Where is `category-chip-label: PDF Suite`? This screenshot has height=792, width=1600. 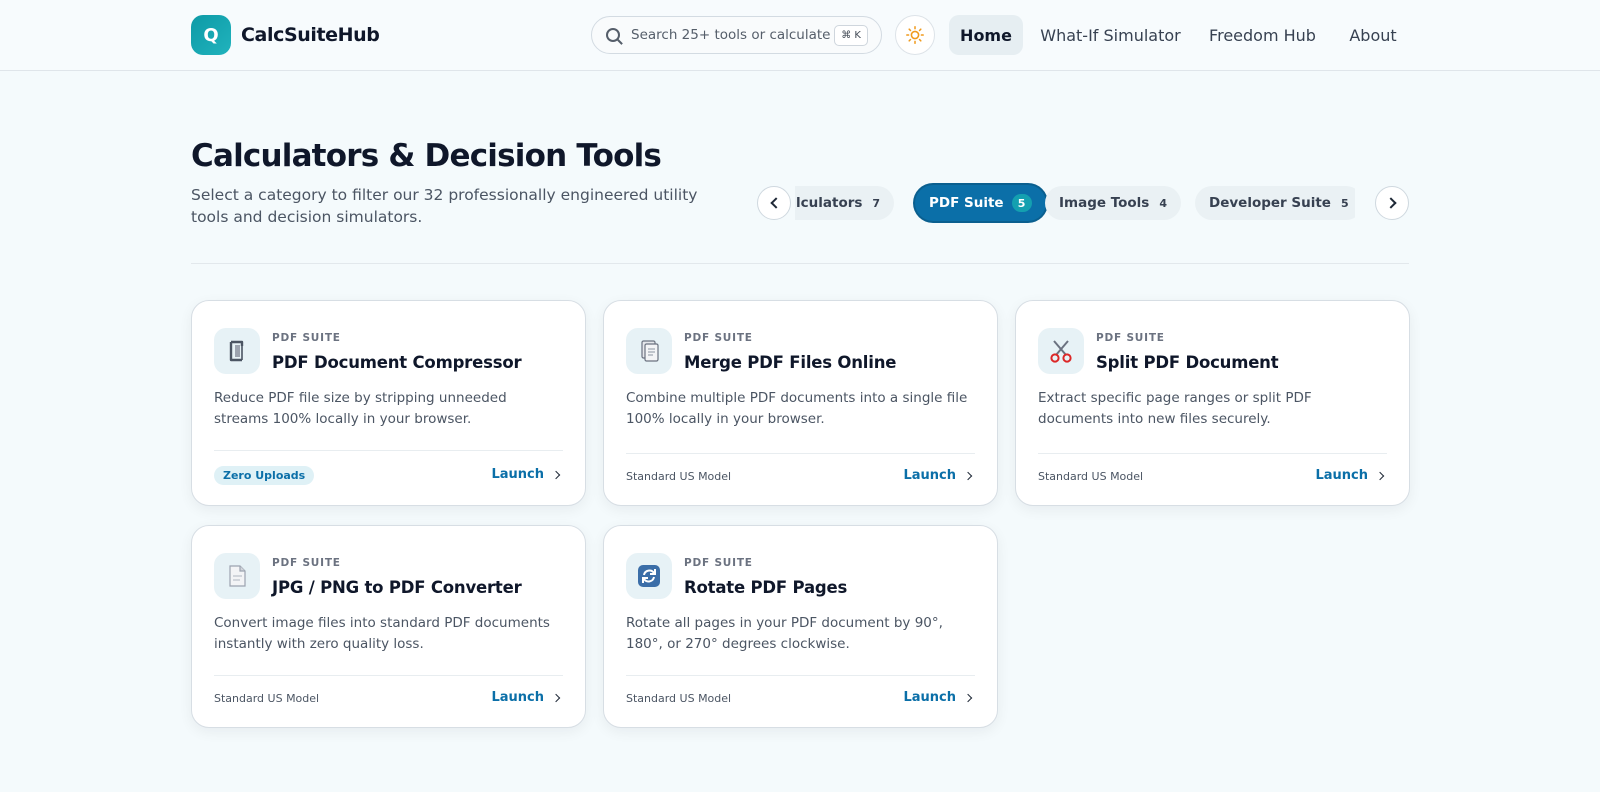 category-chip-label: PDF Suite is located at coordinates (966, 203).